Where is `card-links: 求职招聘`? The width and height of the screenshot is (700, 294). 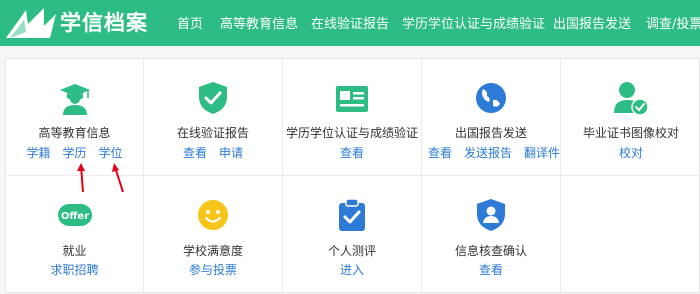 card-links: 求职招聘 is located at coordinates (74, 269).